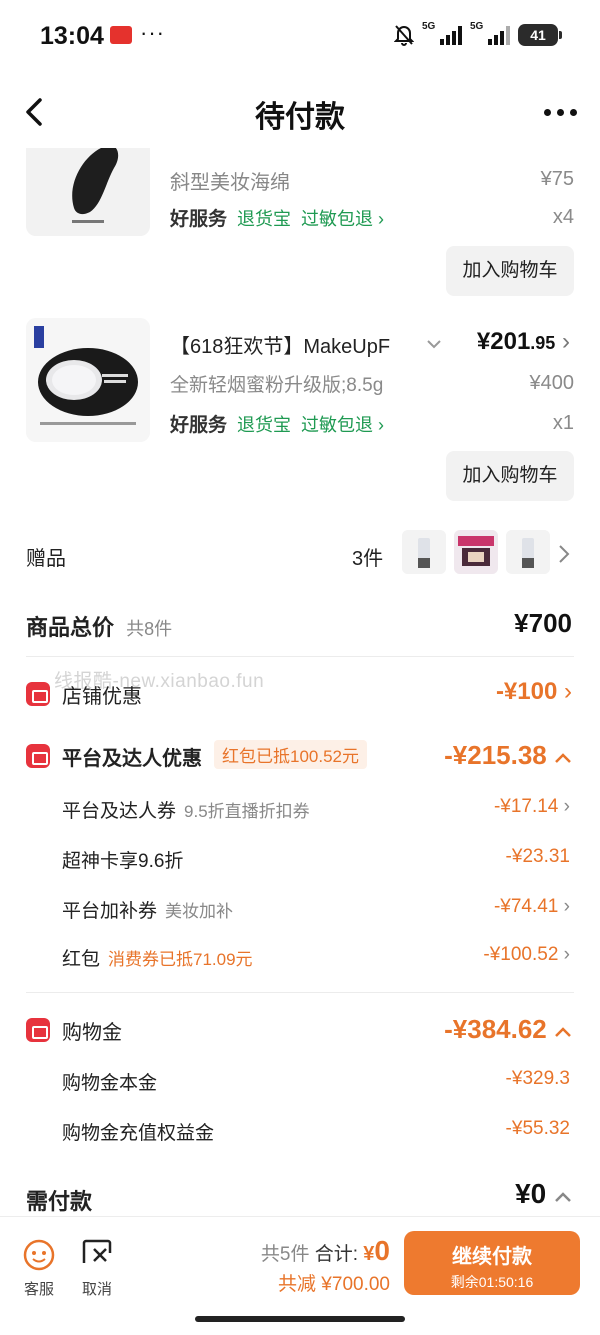 The height and width of the screenshot is (1335, 600). I want to click on payable-row: 需付款 ¥0, so click(300, 1197).